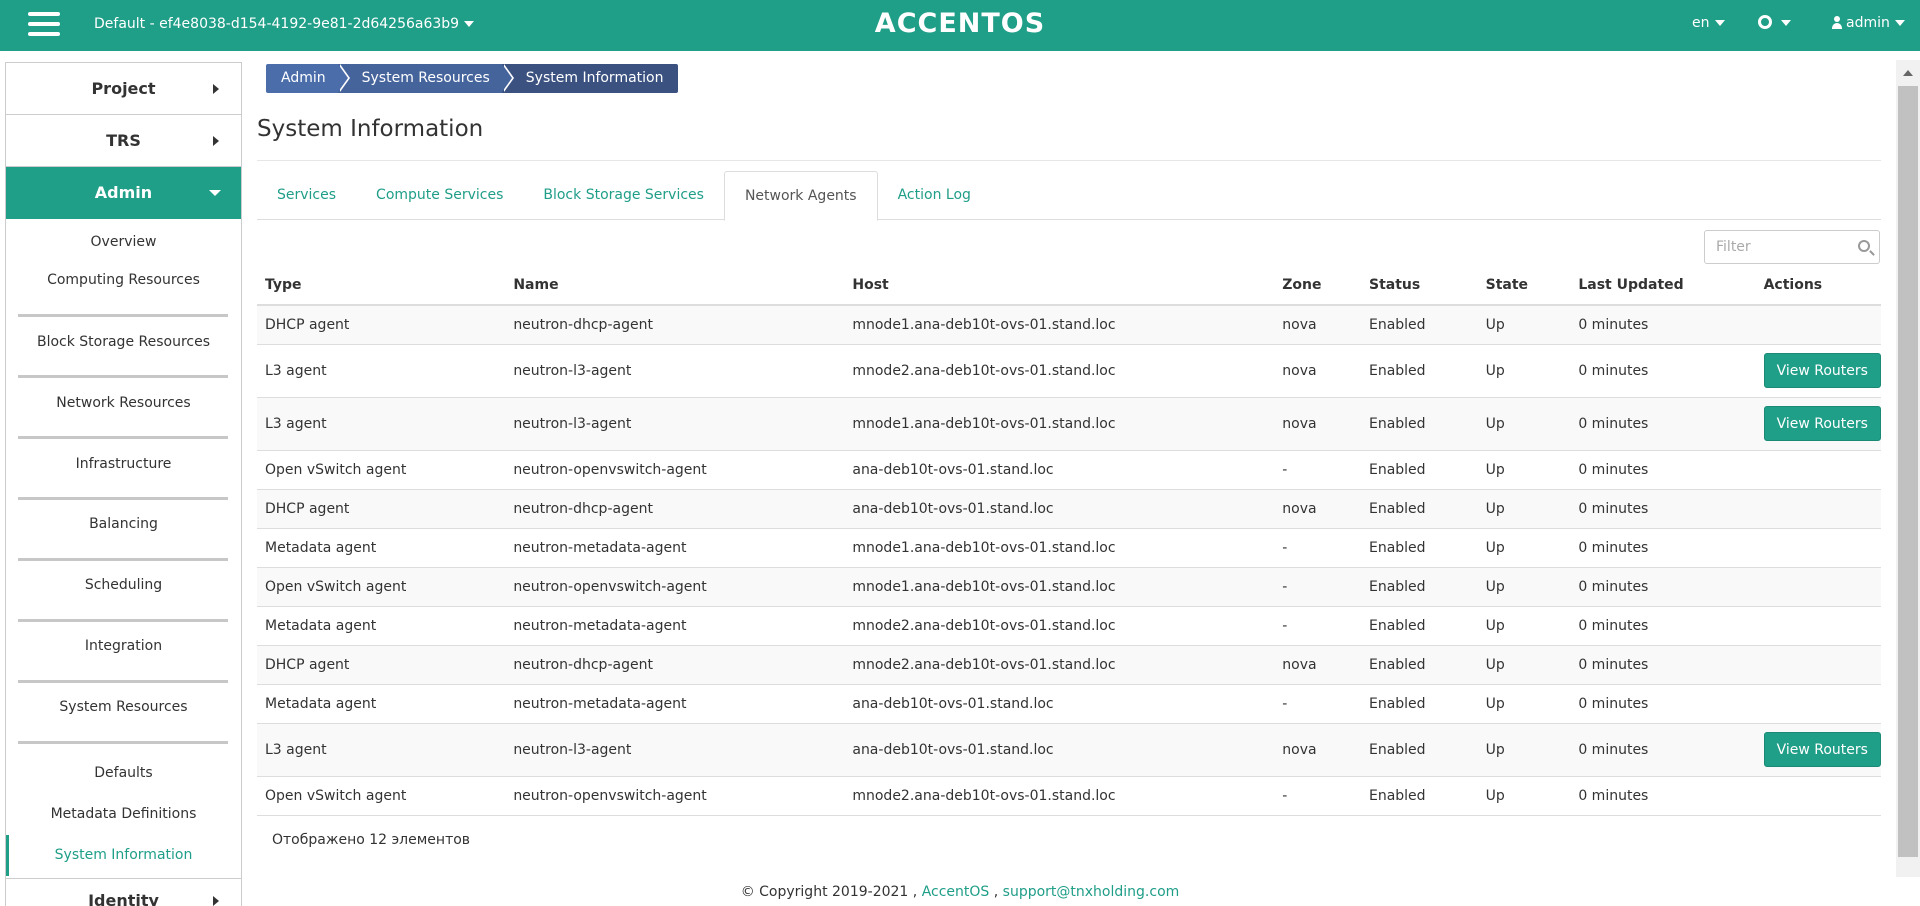 The height and width of the screenshot is (906, 1920). Describe the element at coordinates (934, 195) in the screenshot. I see `tab-action-log: Action Log` at that location.